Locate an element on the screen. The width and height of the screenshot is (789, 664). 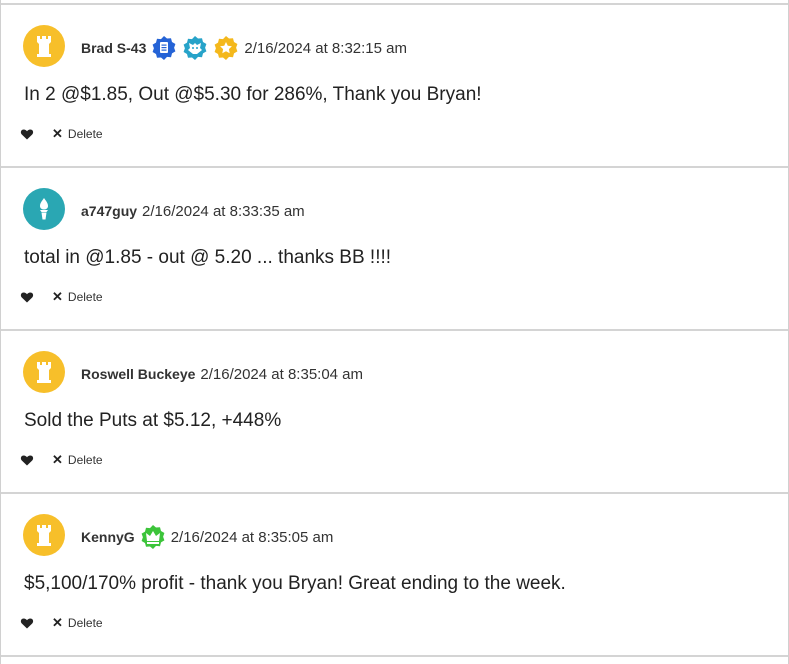
username: Roswell Buckeye is located at coordinates (138, 374).